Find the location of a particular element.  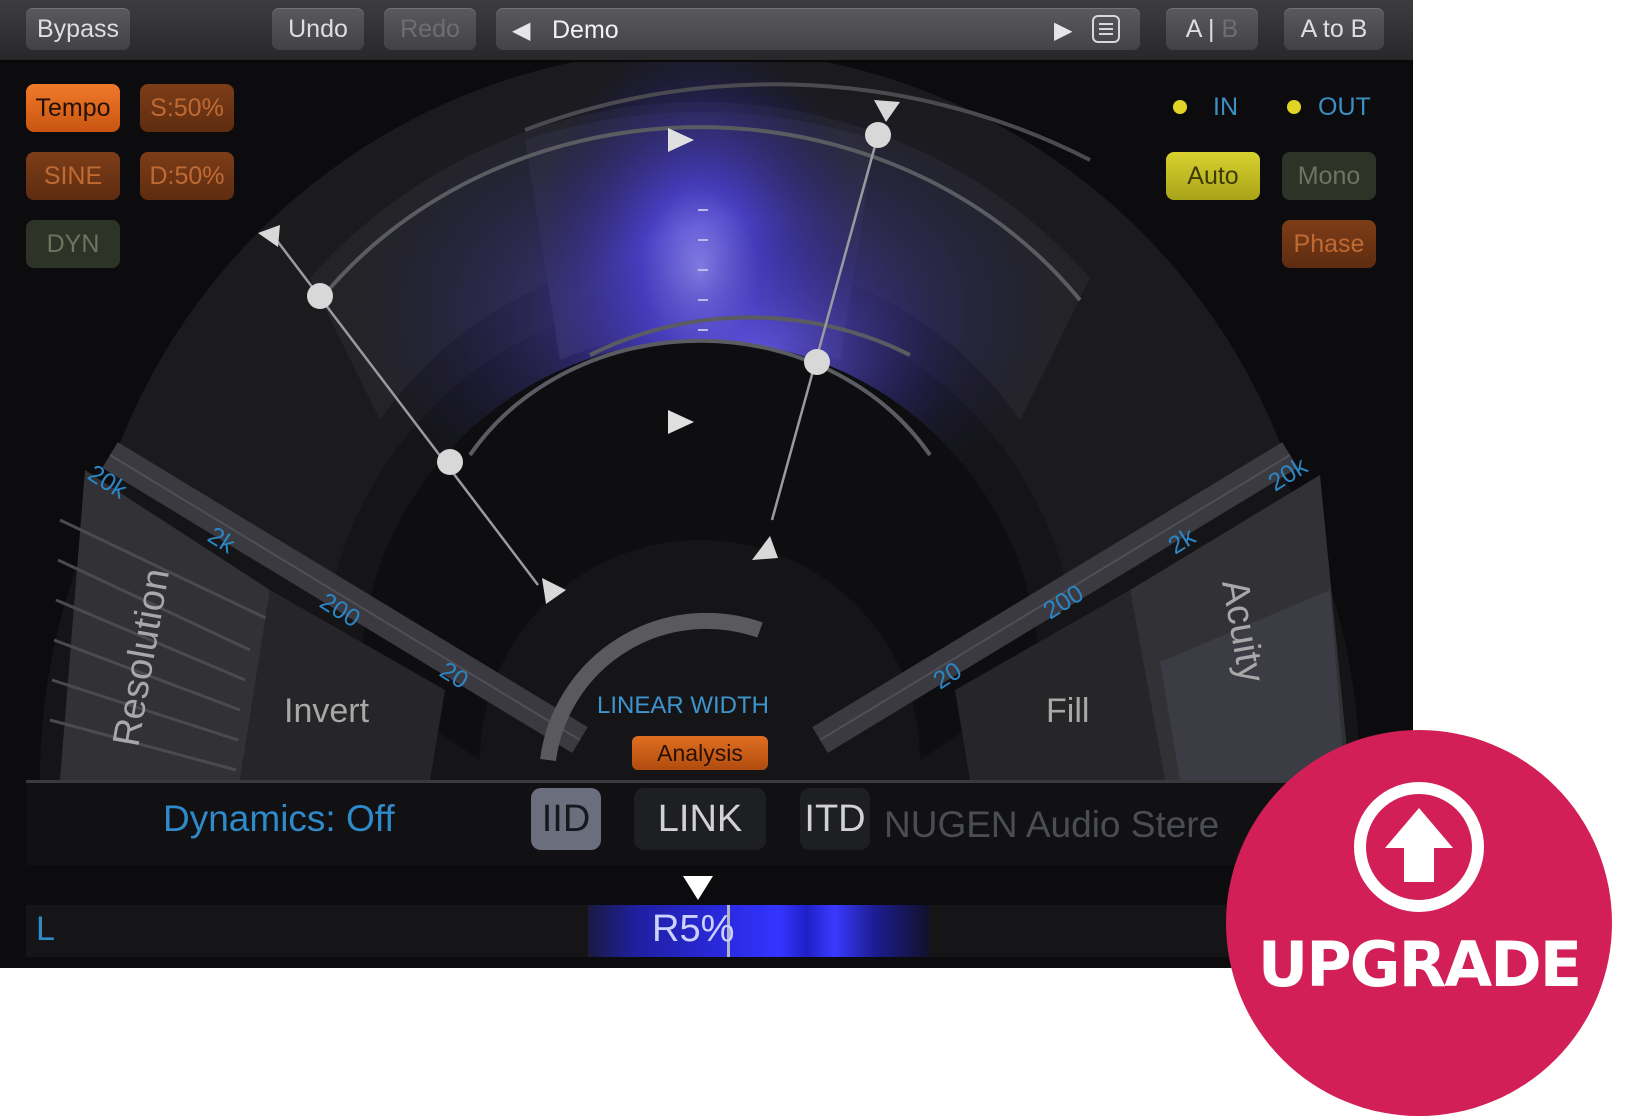

iid-button: IID is located at coordinates (566, 819).